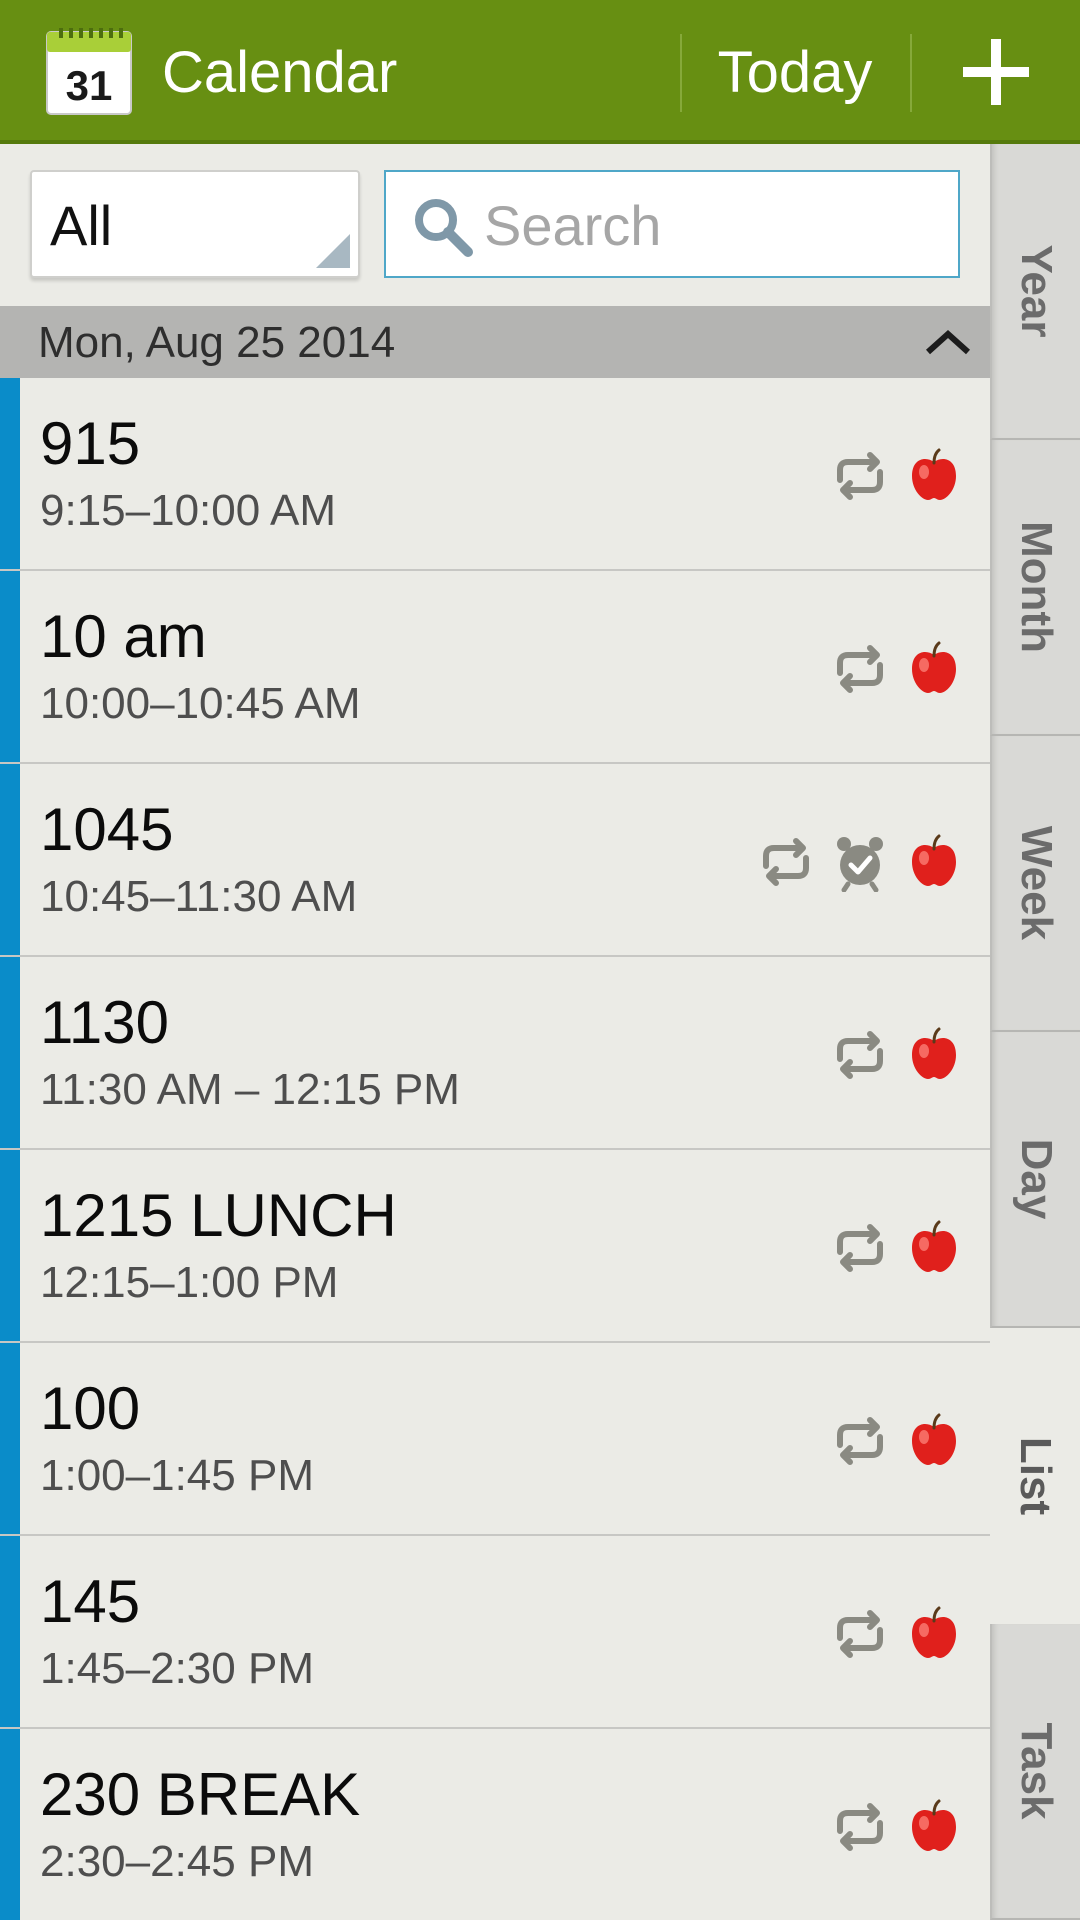  Describe the element at coordinates (105, 1022) in the screenshot. I see `event-title: 1130` at that location.